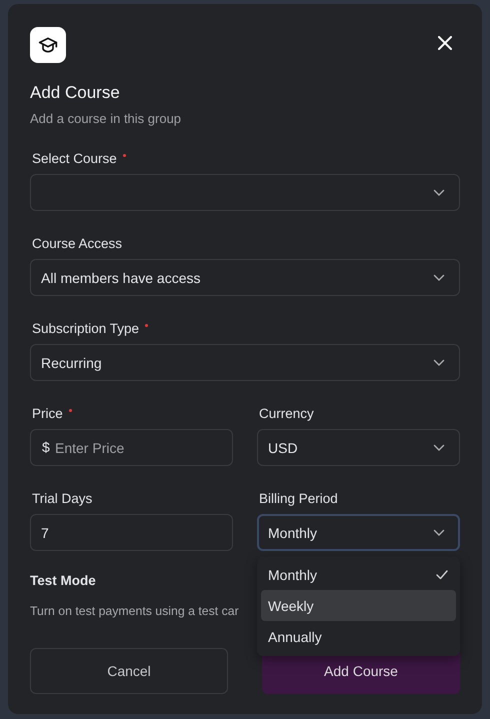 The width and height of the screenshot is (490, 719). What do you see at coordinates (245, 192) in the screenshot?
I see `select-field` at bounding box center [245, 192].